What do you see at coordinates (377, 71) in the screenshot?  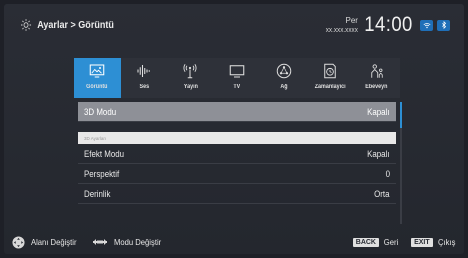 I see `parental-icon` at bounding box center [377, 71].